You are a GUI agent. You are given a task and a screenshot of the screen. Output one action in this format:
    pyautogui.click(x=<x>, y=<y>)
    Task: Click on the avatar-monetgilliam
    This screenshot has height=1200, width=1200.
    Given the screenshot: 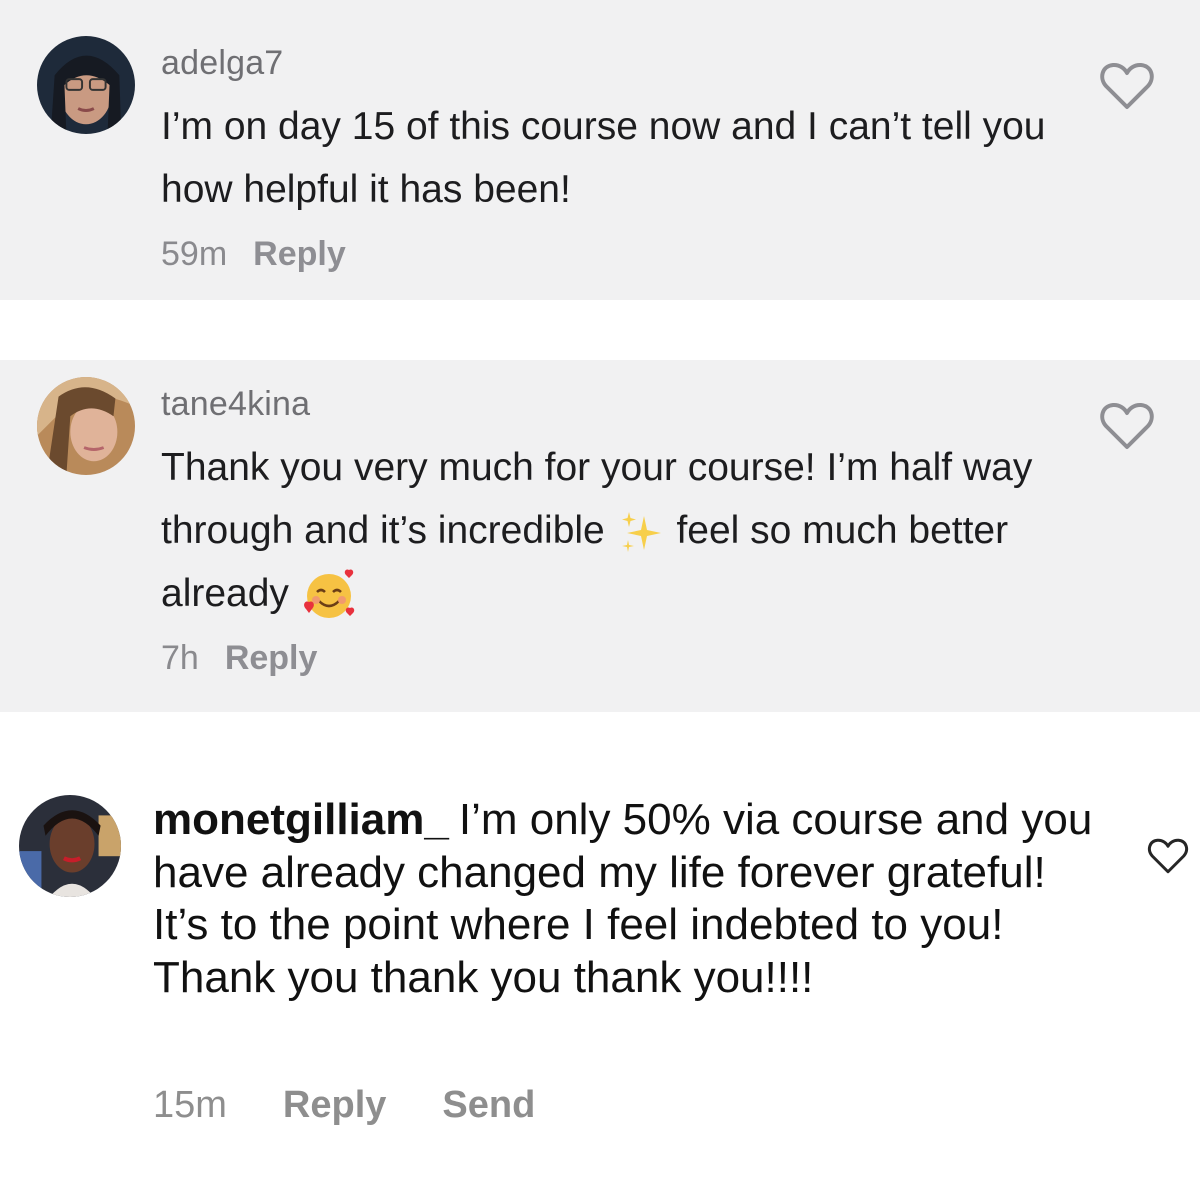 What is the action you would take?
    pyautogui.click(x=70, y=846)
    